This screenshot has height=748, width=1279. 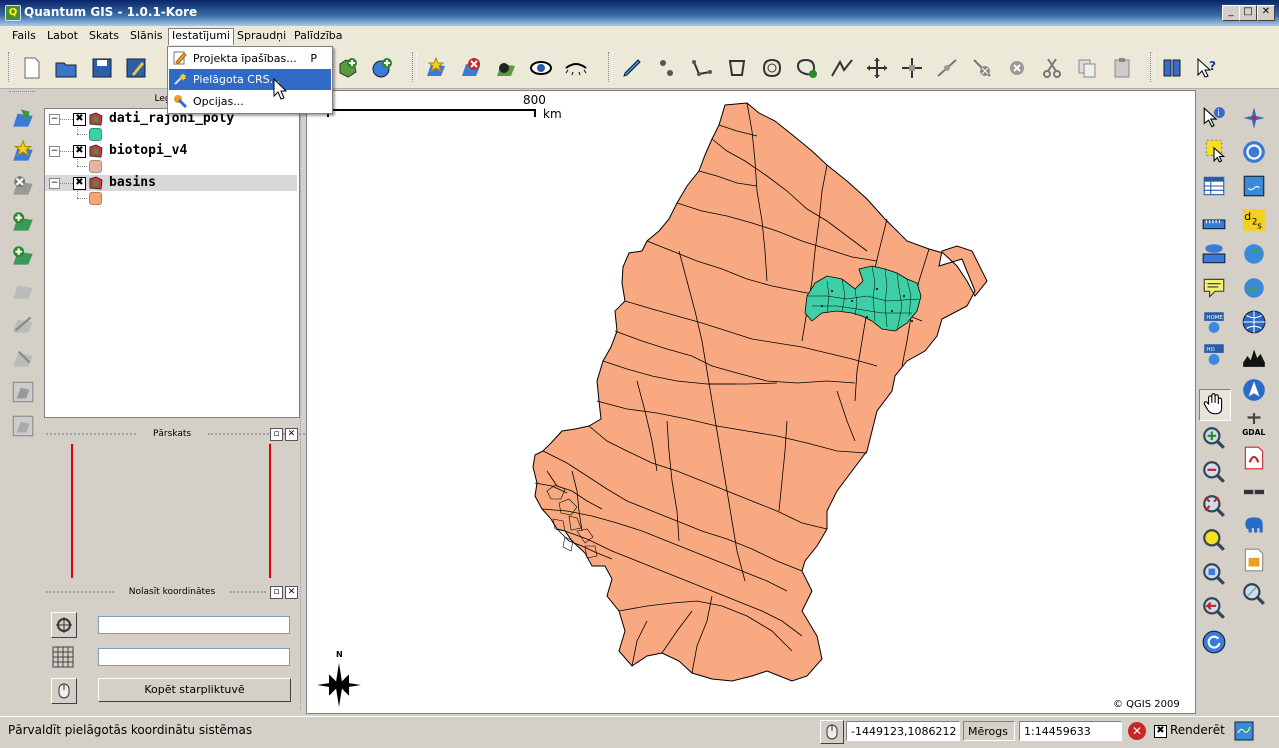 I want to click on pan-hand-icon, so click(x=1214, y=404).